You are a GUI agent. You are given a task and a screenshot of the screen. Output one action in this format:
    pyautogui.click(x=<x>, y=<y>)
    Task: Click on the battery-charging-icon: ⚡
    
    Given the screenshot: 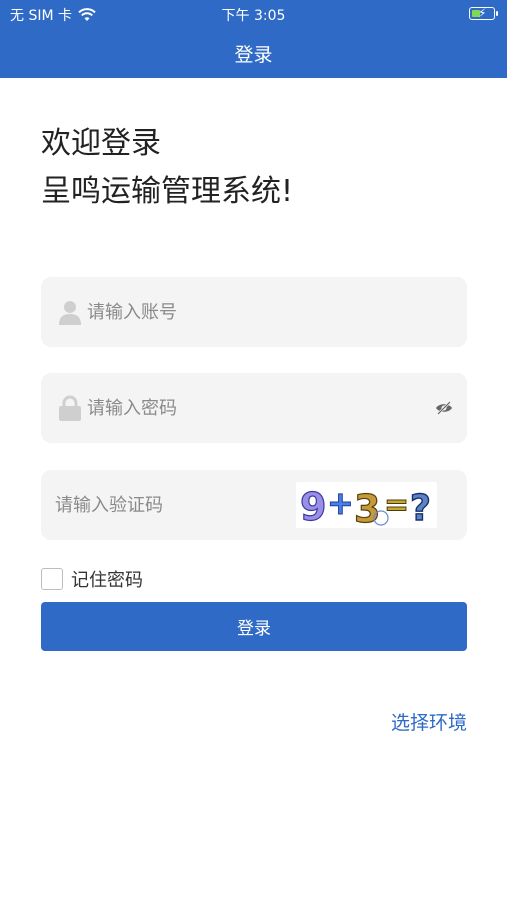 What is the action you would take?
    pyautogui.click(x=483, y=13)
    